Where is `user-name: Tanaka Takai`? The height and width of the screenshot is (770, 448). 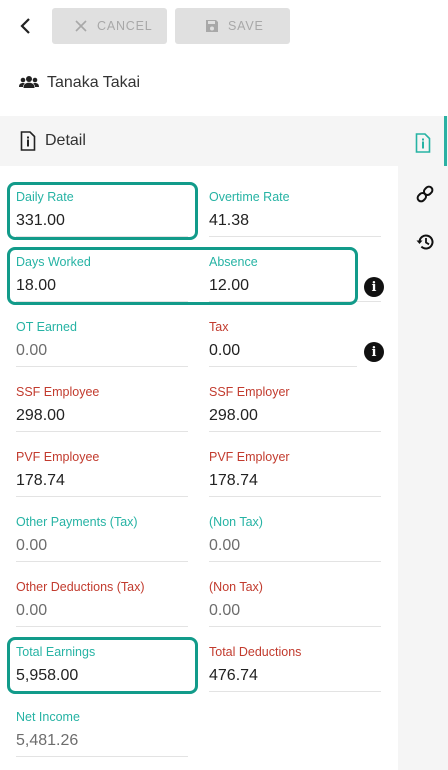 user-name: Tanaka Takai is located at coordinates (94, 82).